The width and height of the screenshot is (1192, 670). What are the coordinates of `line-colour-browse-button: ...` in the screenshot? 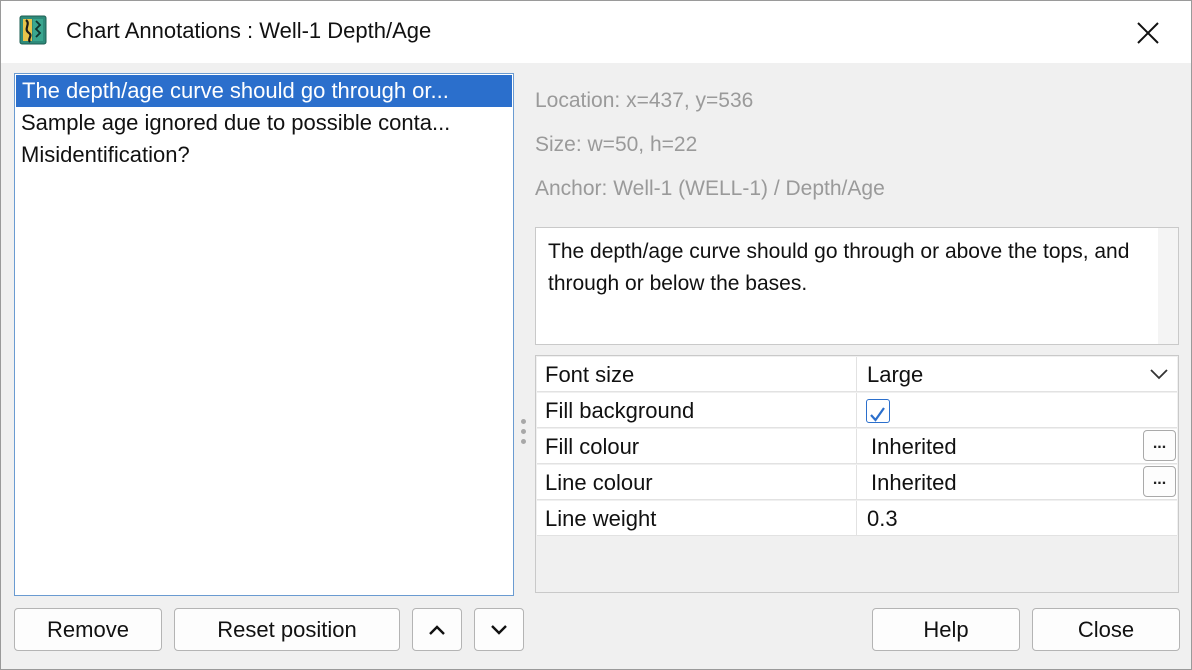 It's located at (1159, 481).